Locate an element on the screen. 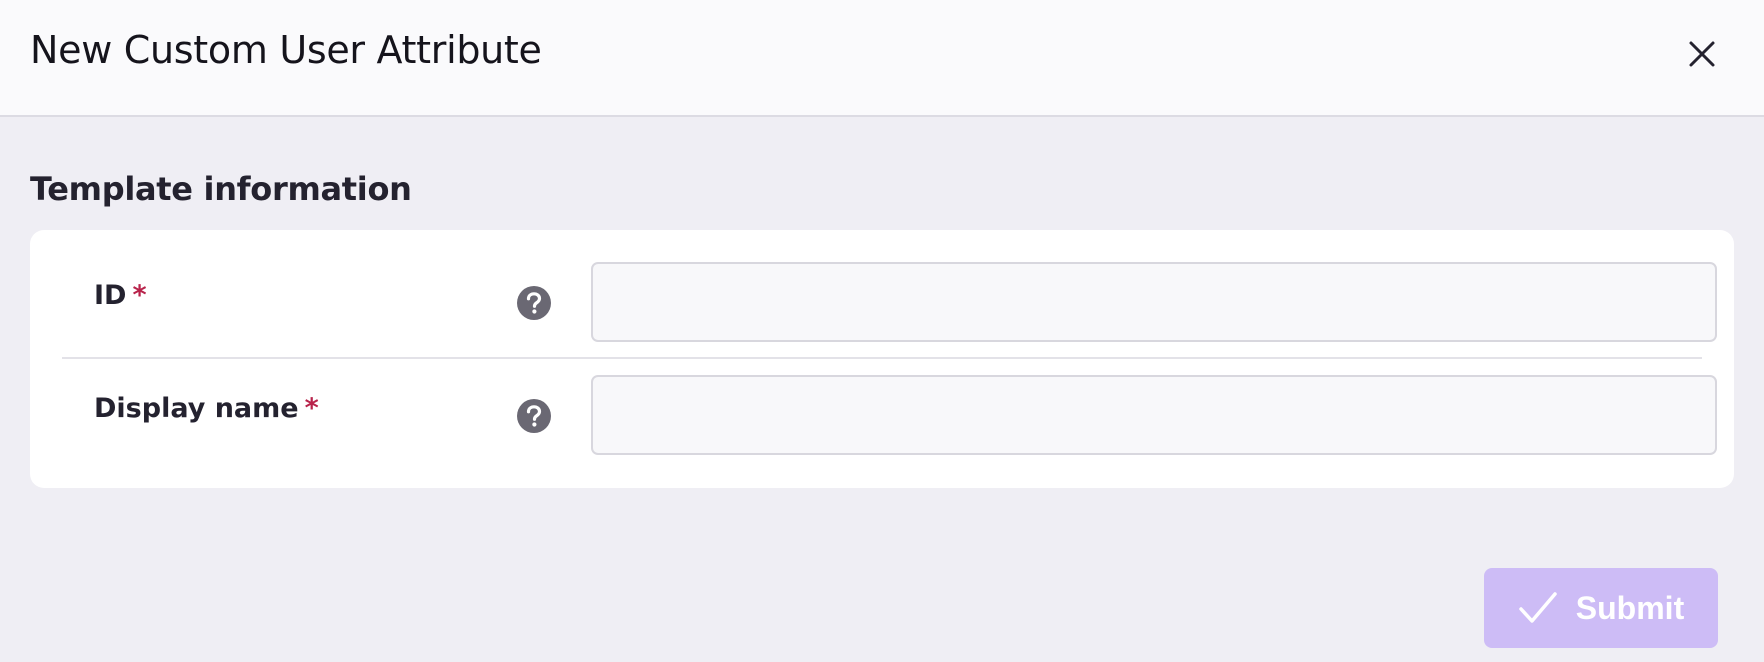 The image size is (1764, 662). submit-button: Submit is located at coordinates (1601, 608).